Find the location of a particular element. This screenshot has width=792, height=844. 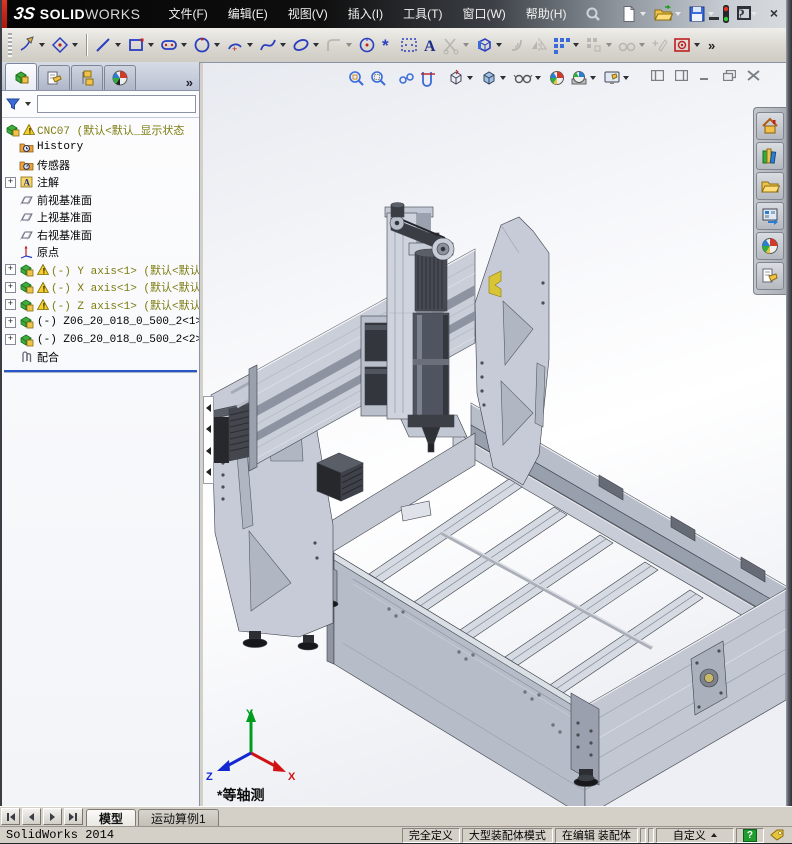

panel-splitter-arrows is located at coordinates (208, 440).